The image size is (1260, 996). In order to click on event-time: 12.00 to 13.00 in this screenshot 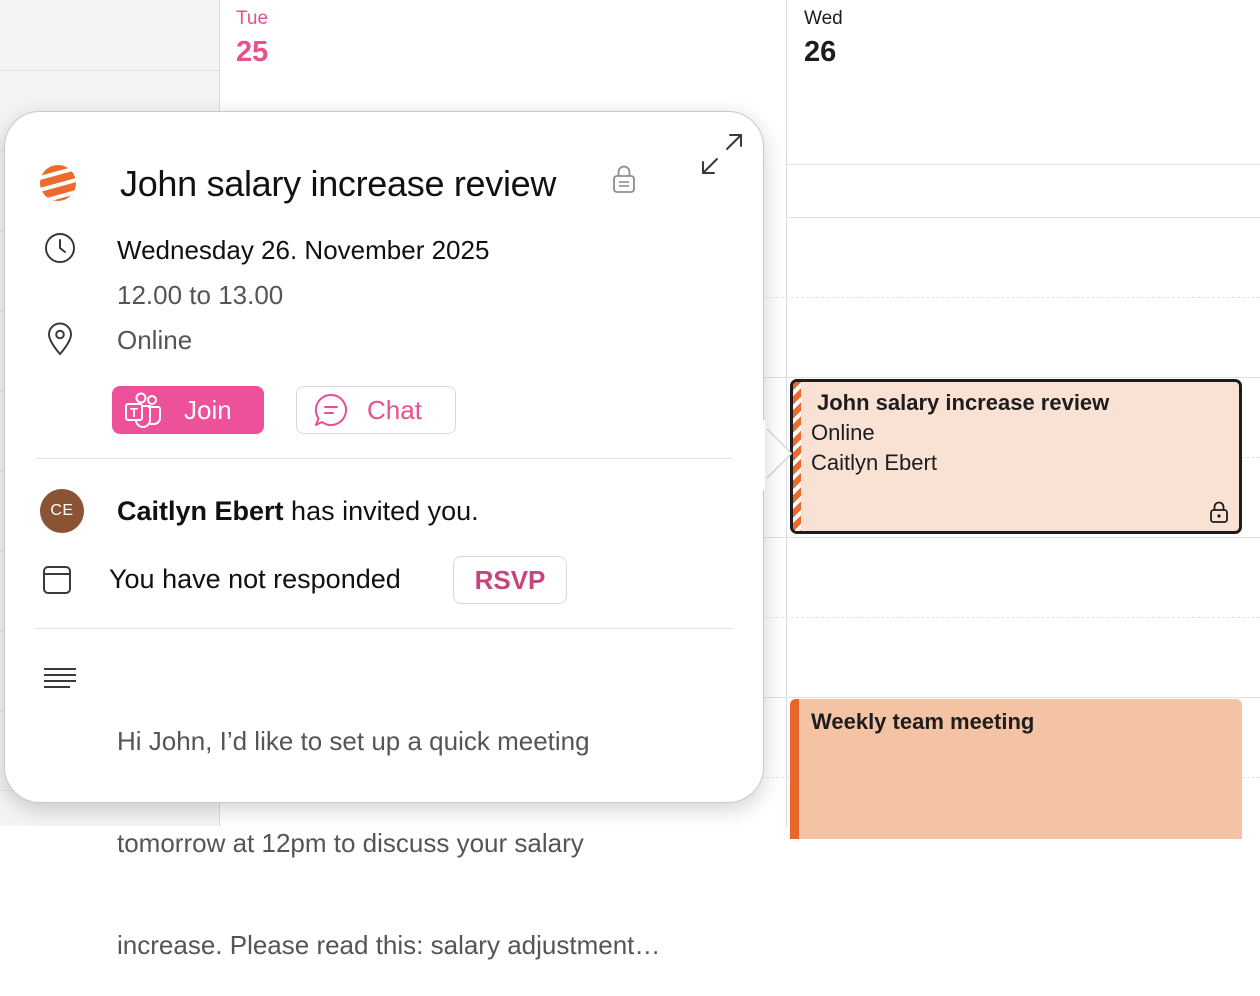, I will do `click(200, 295)`.